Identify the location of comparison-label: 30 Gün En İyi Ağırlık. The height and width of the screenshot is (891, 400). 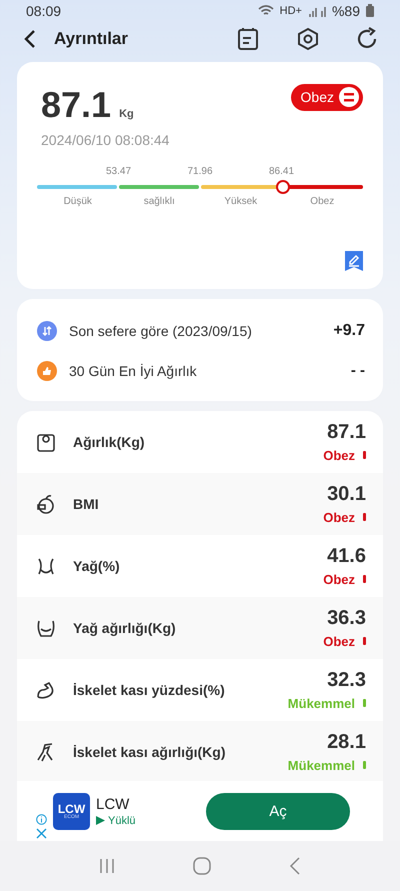
(133, 370).